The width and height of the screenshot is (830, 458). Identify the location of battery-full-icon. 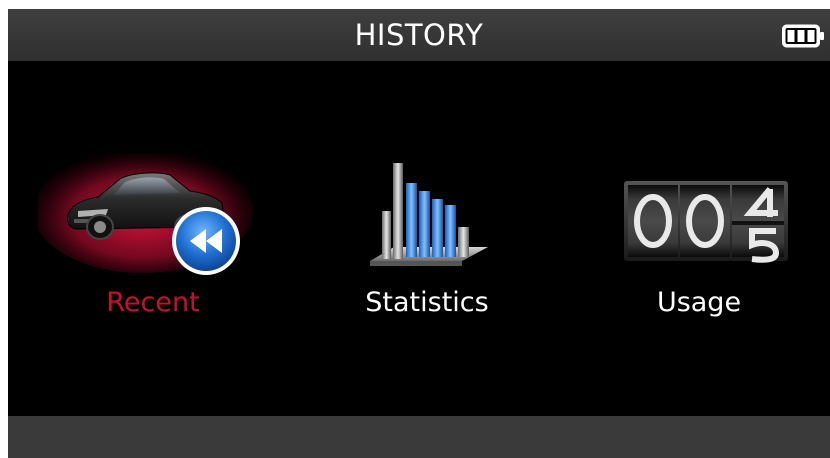
(803, 36).